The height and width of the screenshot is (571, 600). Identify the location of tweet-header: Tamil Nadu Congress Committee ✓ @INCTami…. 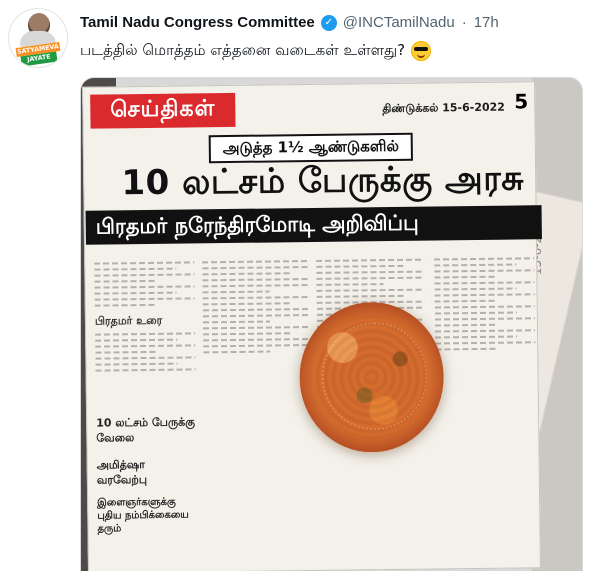
(289, 22).